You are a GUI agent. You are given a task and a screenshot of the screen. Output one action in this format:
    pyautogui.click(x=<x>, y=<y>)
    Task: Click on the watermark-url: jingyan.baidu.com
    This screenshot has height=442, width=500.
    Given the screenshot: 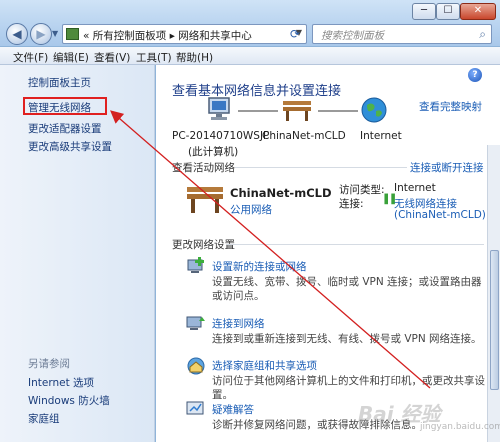 What is the action you would take?
    pyautogui.click(x=460, y=427)
    